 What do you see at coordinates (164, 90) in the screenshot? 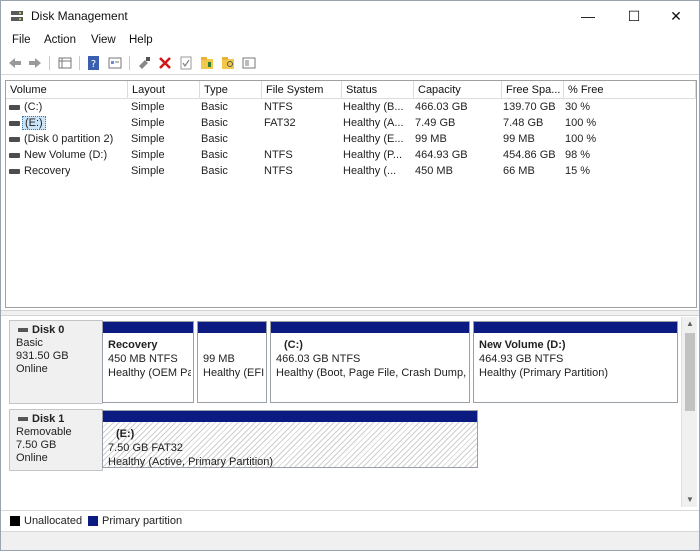
I see `column-header-layout: Layout` at bounding box center [164, 90].